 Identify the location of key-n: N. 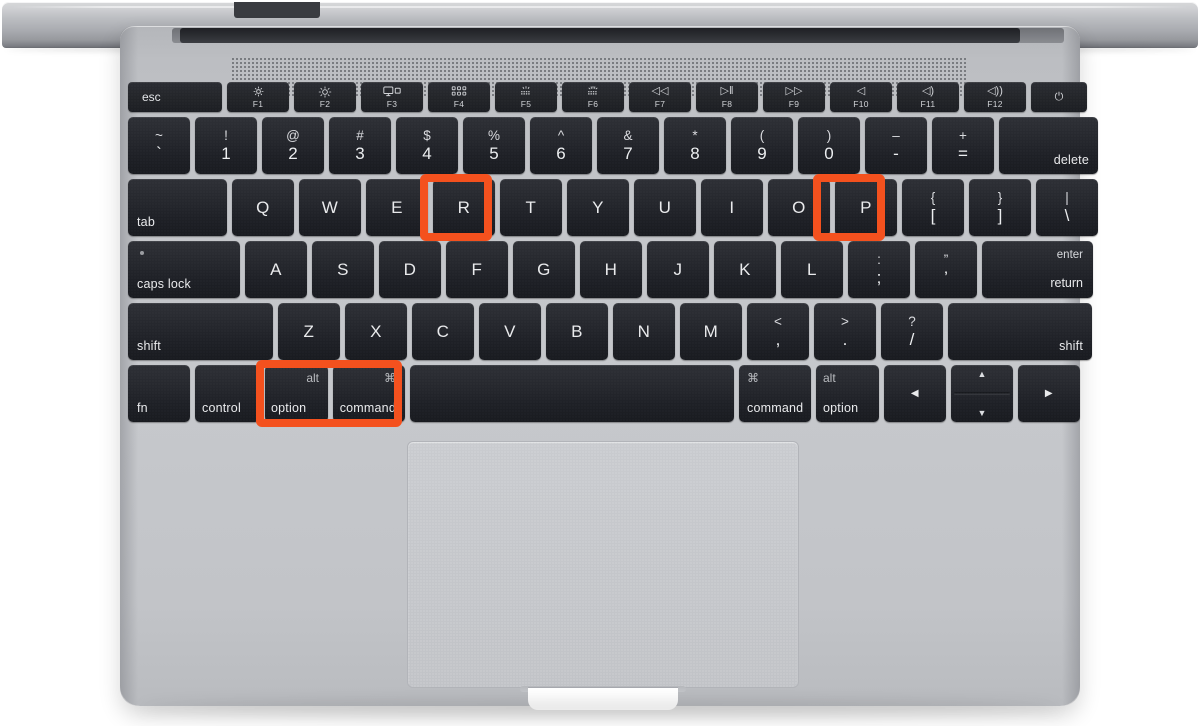
(644, 331).